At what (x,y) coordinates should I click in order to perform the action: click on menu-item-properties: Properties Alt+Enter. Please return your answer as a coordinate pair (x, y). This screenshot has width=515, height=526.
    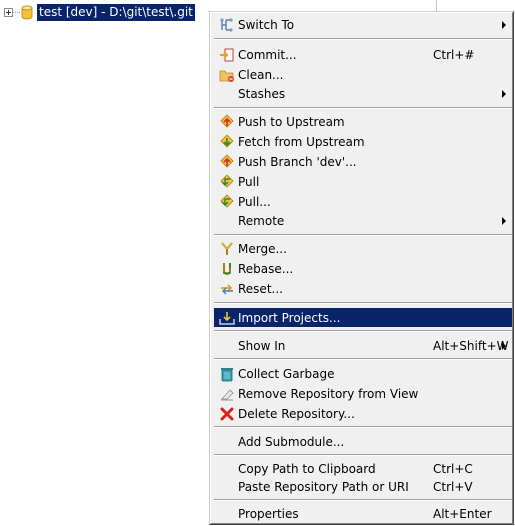
    Looking at the image, I should click on (363, 513).